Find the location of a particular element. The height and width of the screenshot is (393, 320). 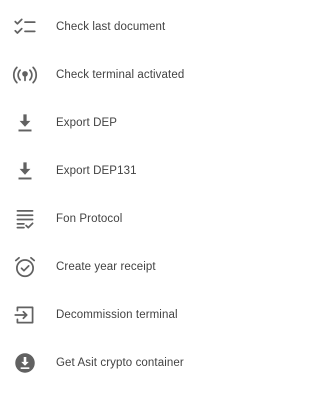

menu-item-get-asit-crypto-container: Get Asit crypto container is located at coordinates (148, 363).